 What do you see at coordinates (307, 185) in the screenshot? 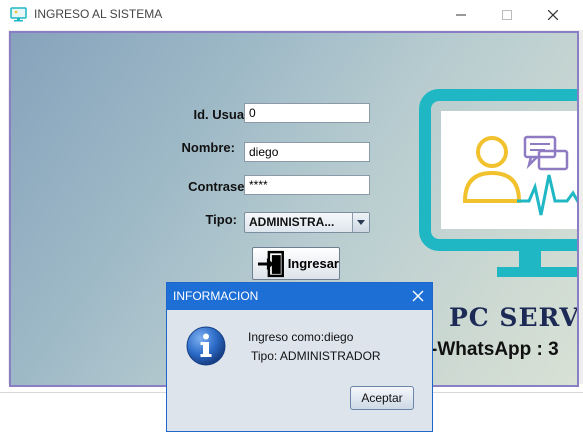
I see `password-field: ****` at bounding box center [307, 185].